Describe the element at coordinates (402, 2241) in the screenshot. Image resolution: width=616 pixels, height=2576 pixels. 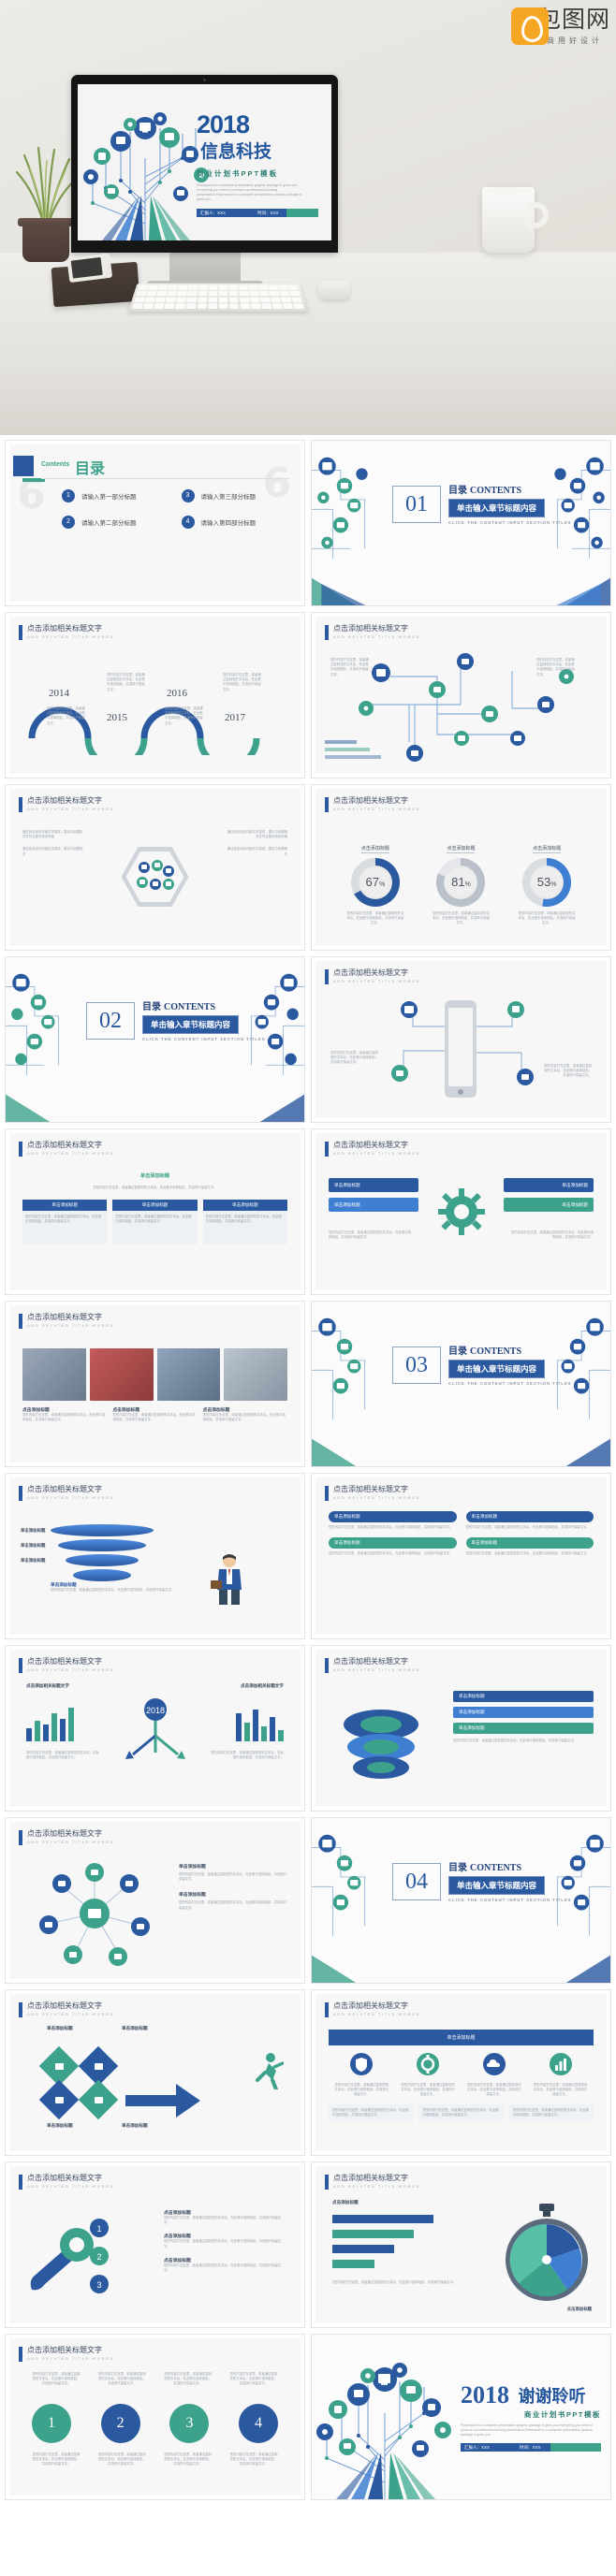
I see `horizontal-bar-chart` at that location.